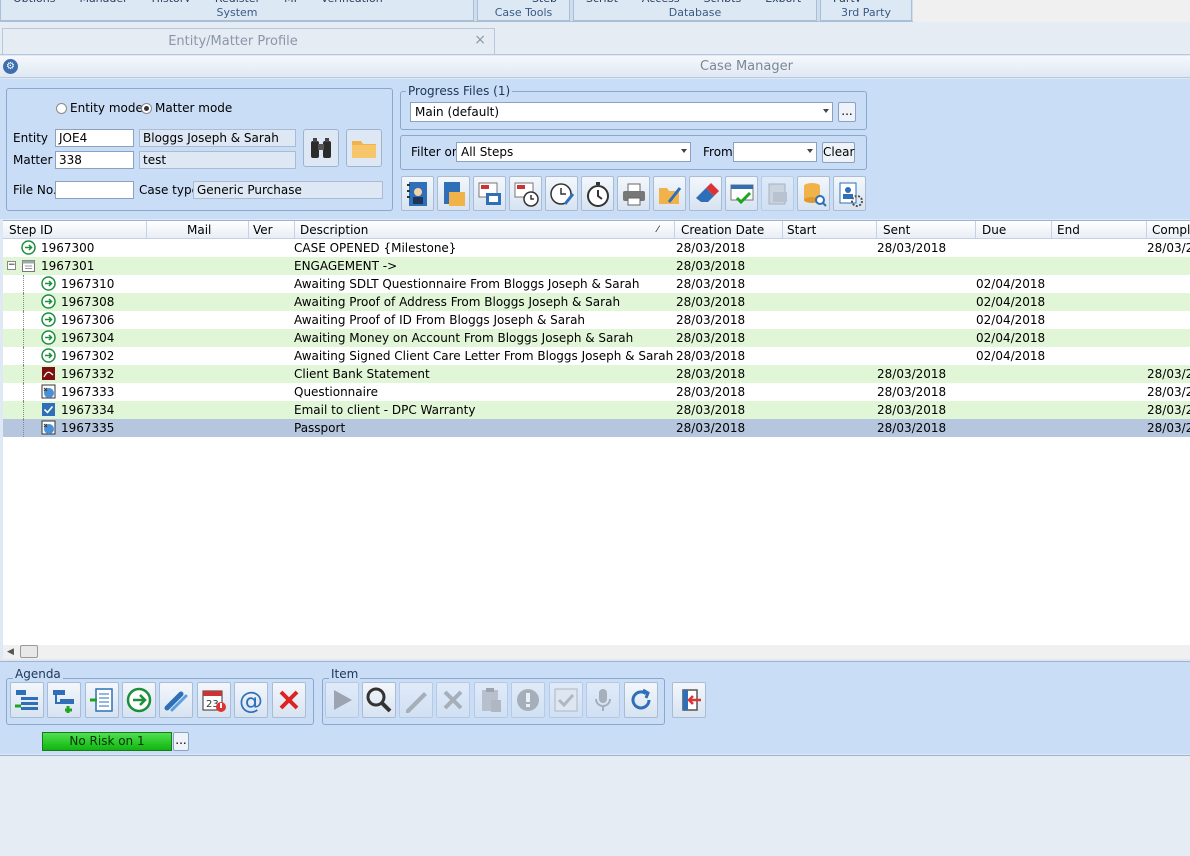 Image resolution: width=1190 pixels, height=856 pixels. I want to click on database-search-icon, so click(815, 194).